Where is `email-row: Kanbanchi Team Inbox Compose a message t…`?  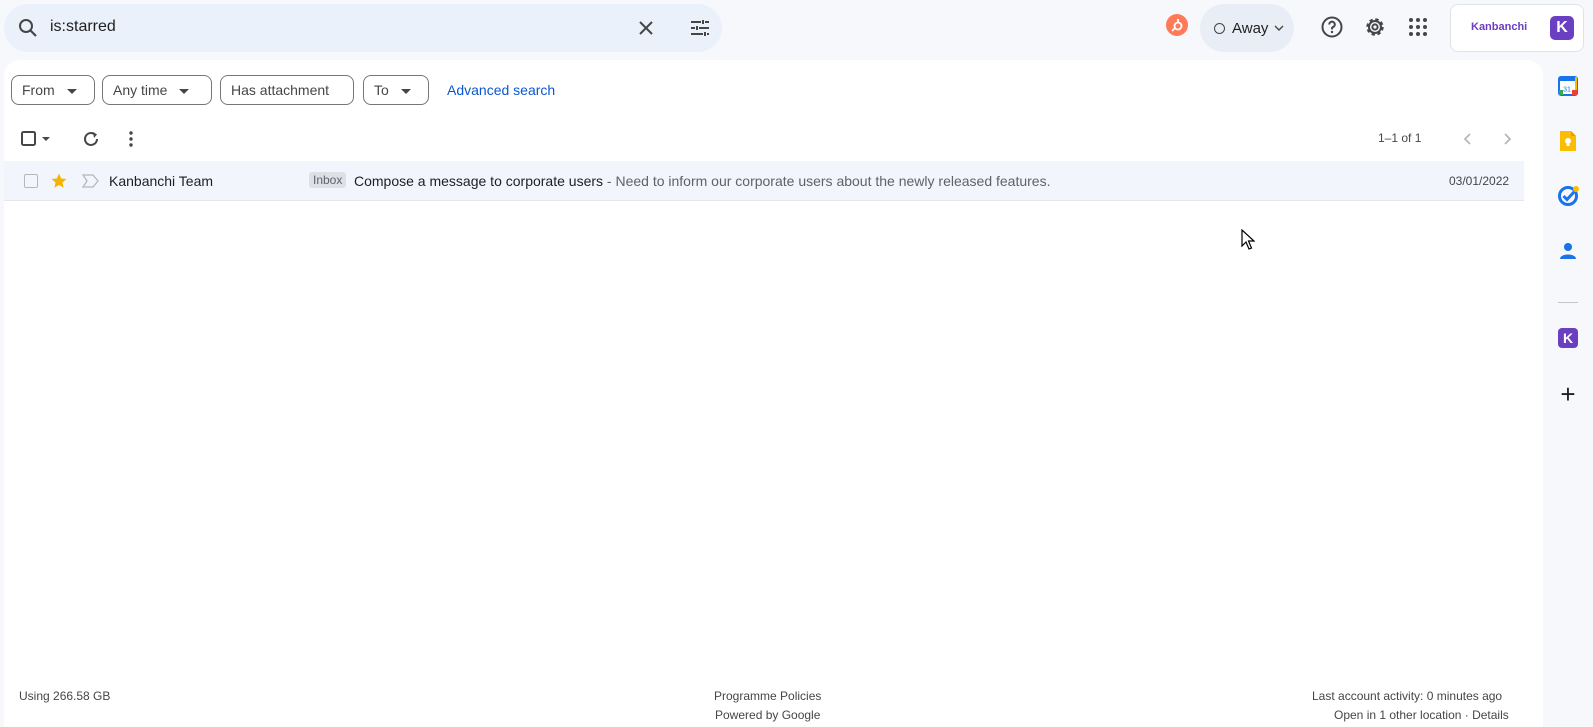
email-row: Kanbanchi Team Inbox Compose a message t… is located at coordinates (764, 181).